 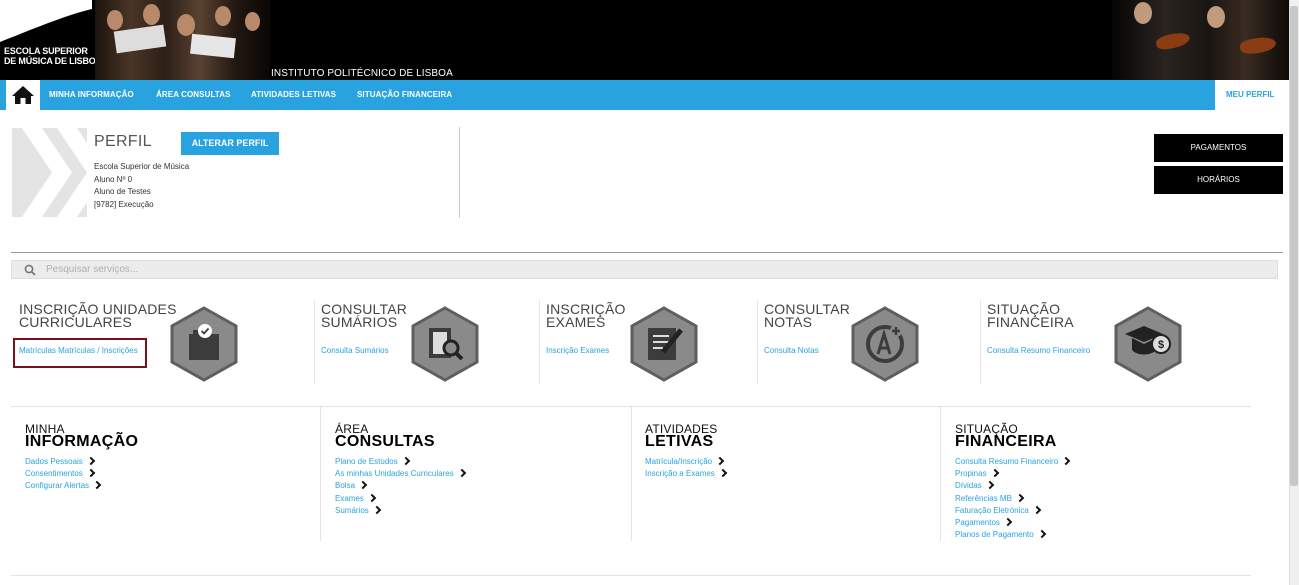 I want to click on link-consentimentos: Consentimentos, so click(x=62, y=474).